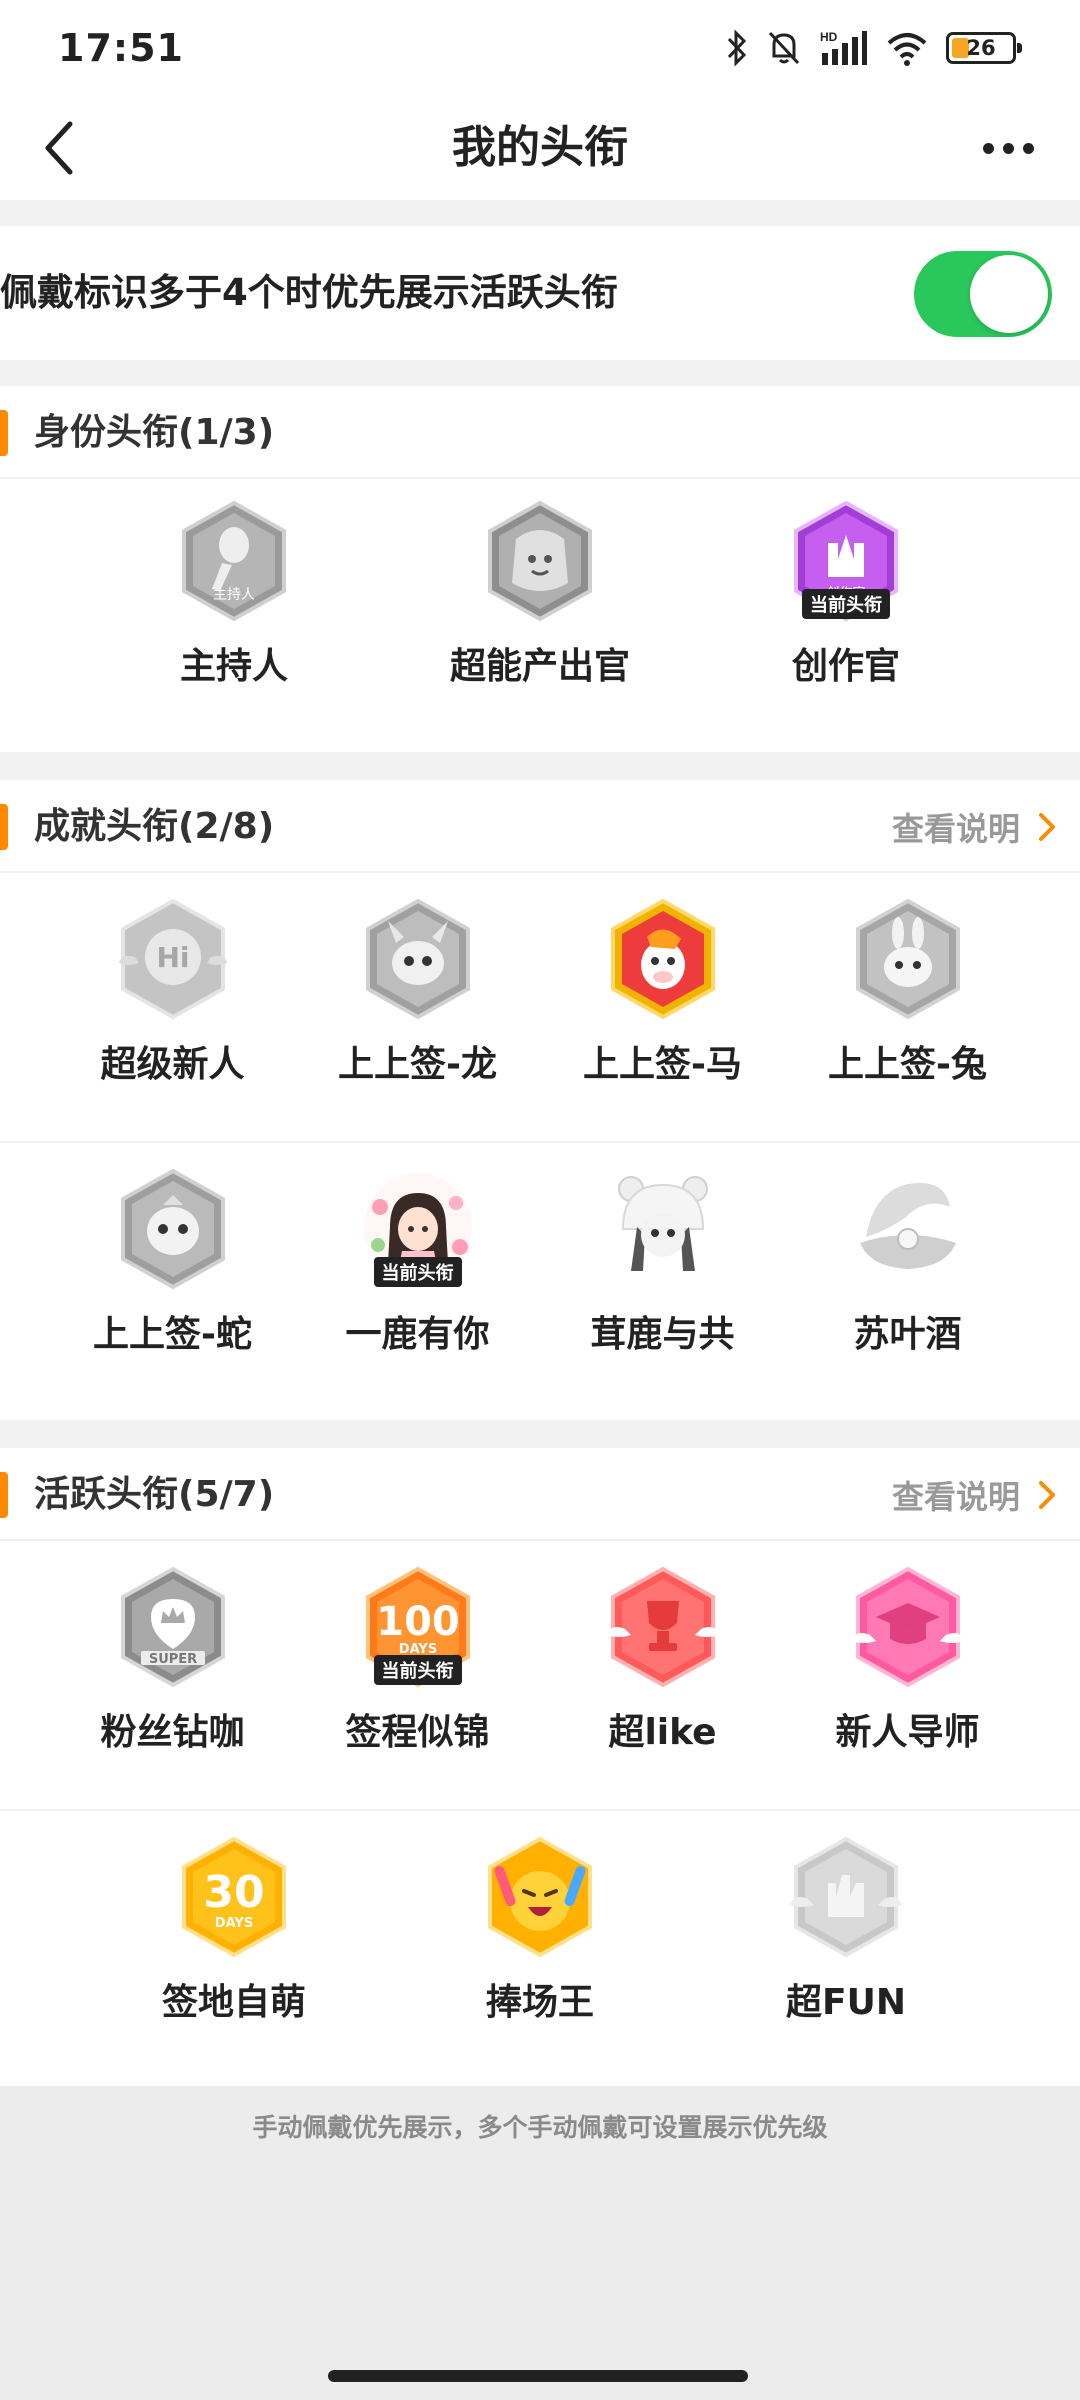  What do you see at coordinates (846, 1960) in the screenshot?
I see `badge-super-fun: 超FUN` at bounding box center [846, 1960].